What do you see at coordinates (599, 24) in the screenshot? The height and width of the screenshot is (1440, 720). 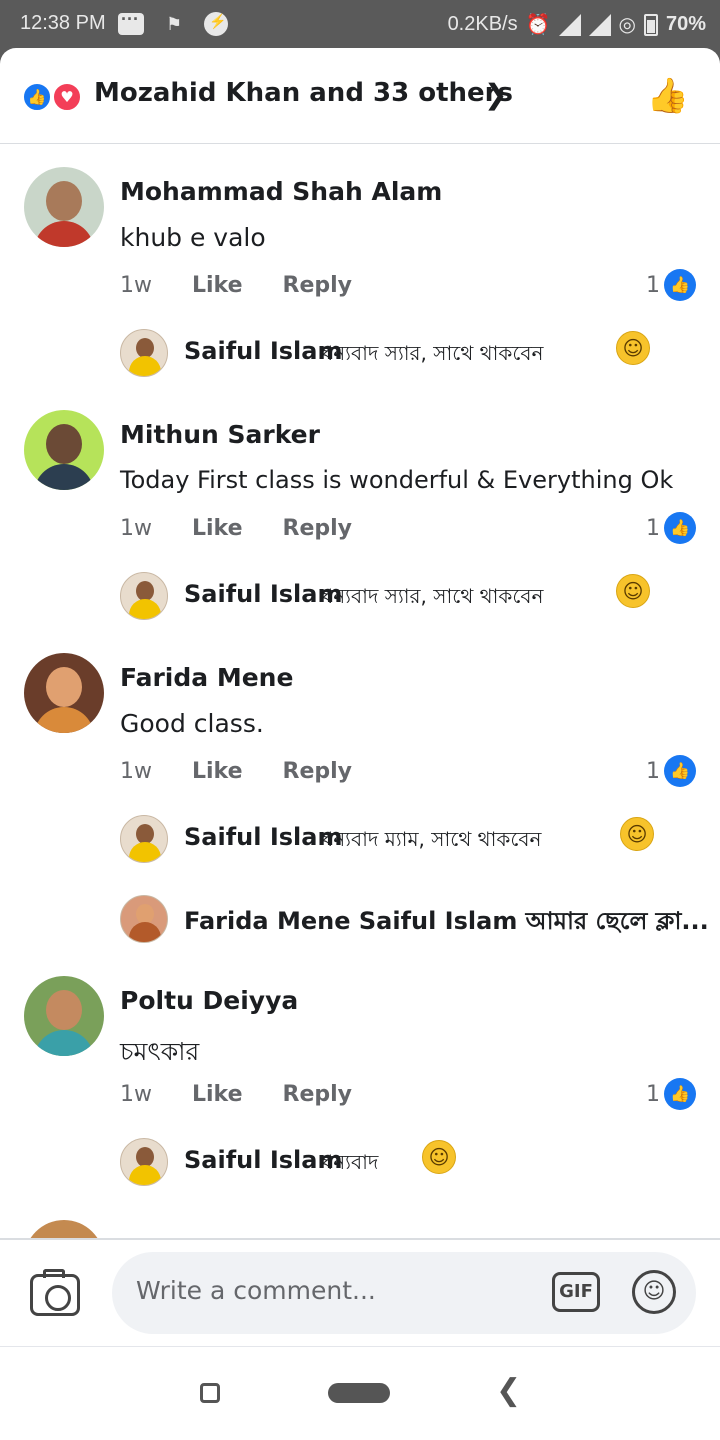 I see `signal-4g-icon` at bounding box center [599, 24].